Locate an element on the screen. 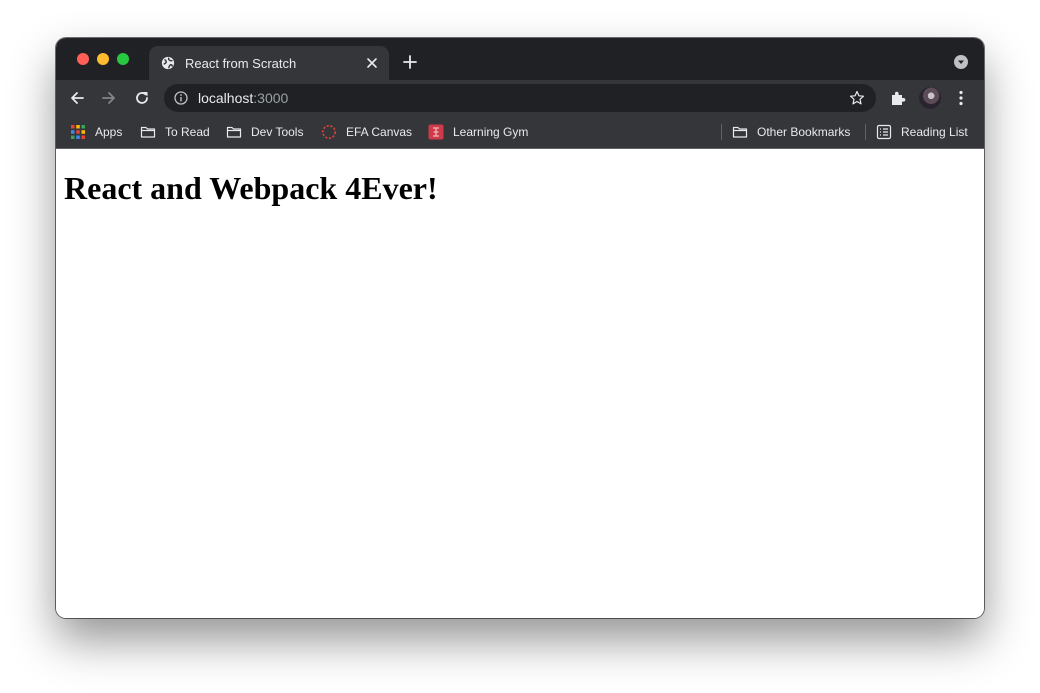 The width and height of the screenshot is (1040, 693). title-bar: React from Scratch is located at coordinates (520, 59).